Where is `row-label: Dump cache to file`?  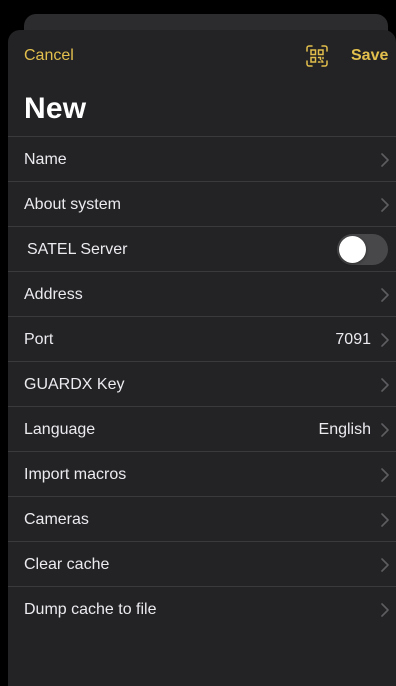
row-label: Dump cache to file is located at coordinates (90, 609).